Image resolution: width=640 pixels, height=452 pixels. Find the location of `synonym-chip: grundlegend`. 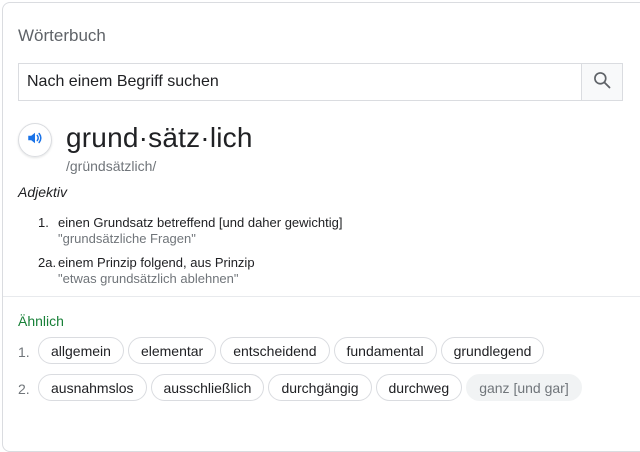

synonym-chip: grundlegend is located at coordinates (492, 350).